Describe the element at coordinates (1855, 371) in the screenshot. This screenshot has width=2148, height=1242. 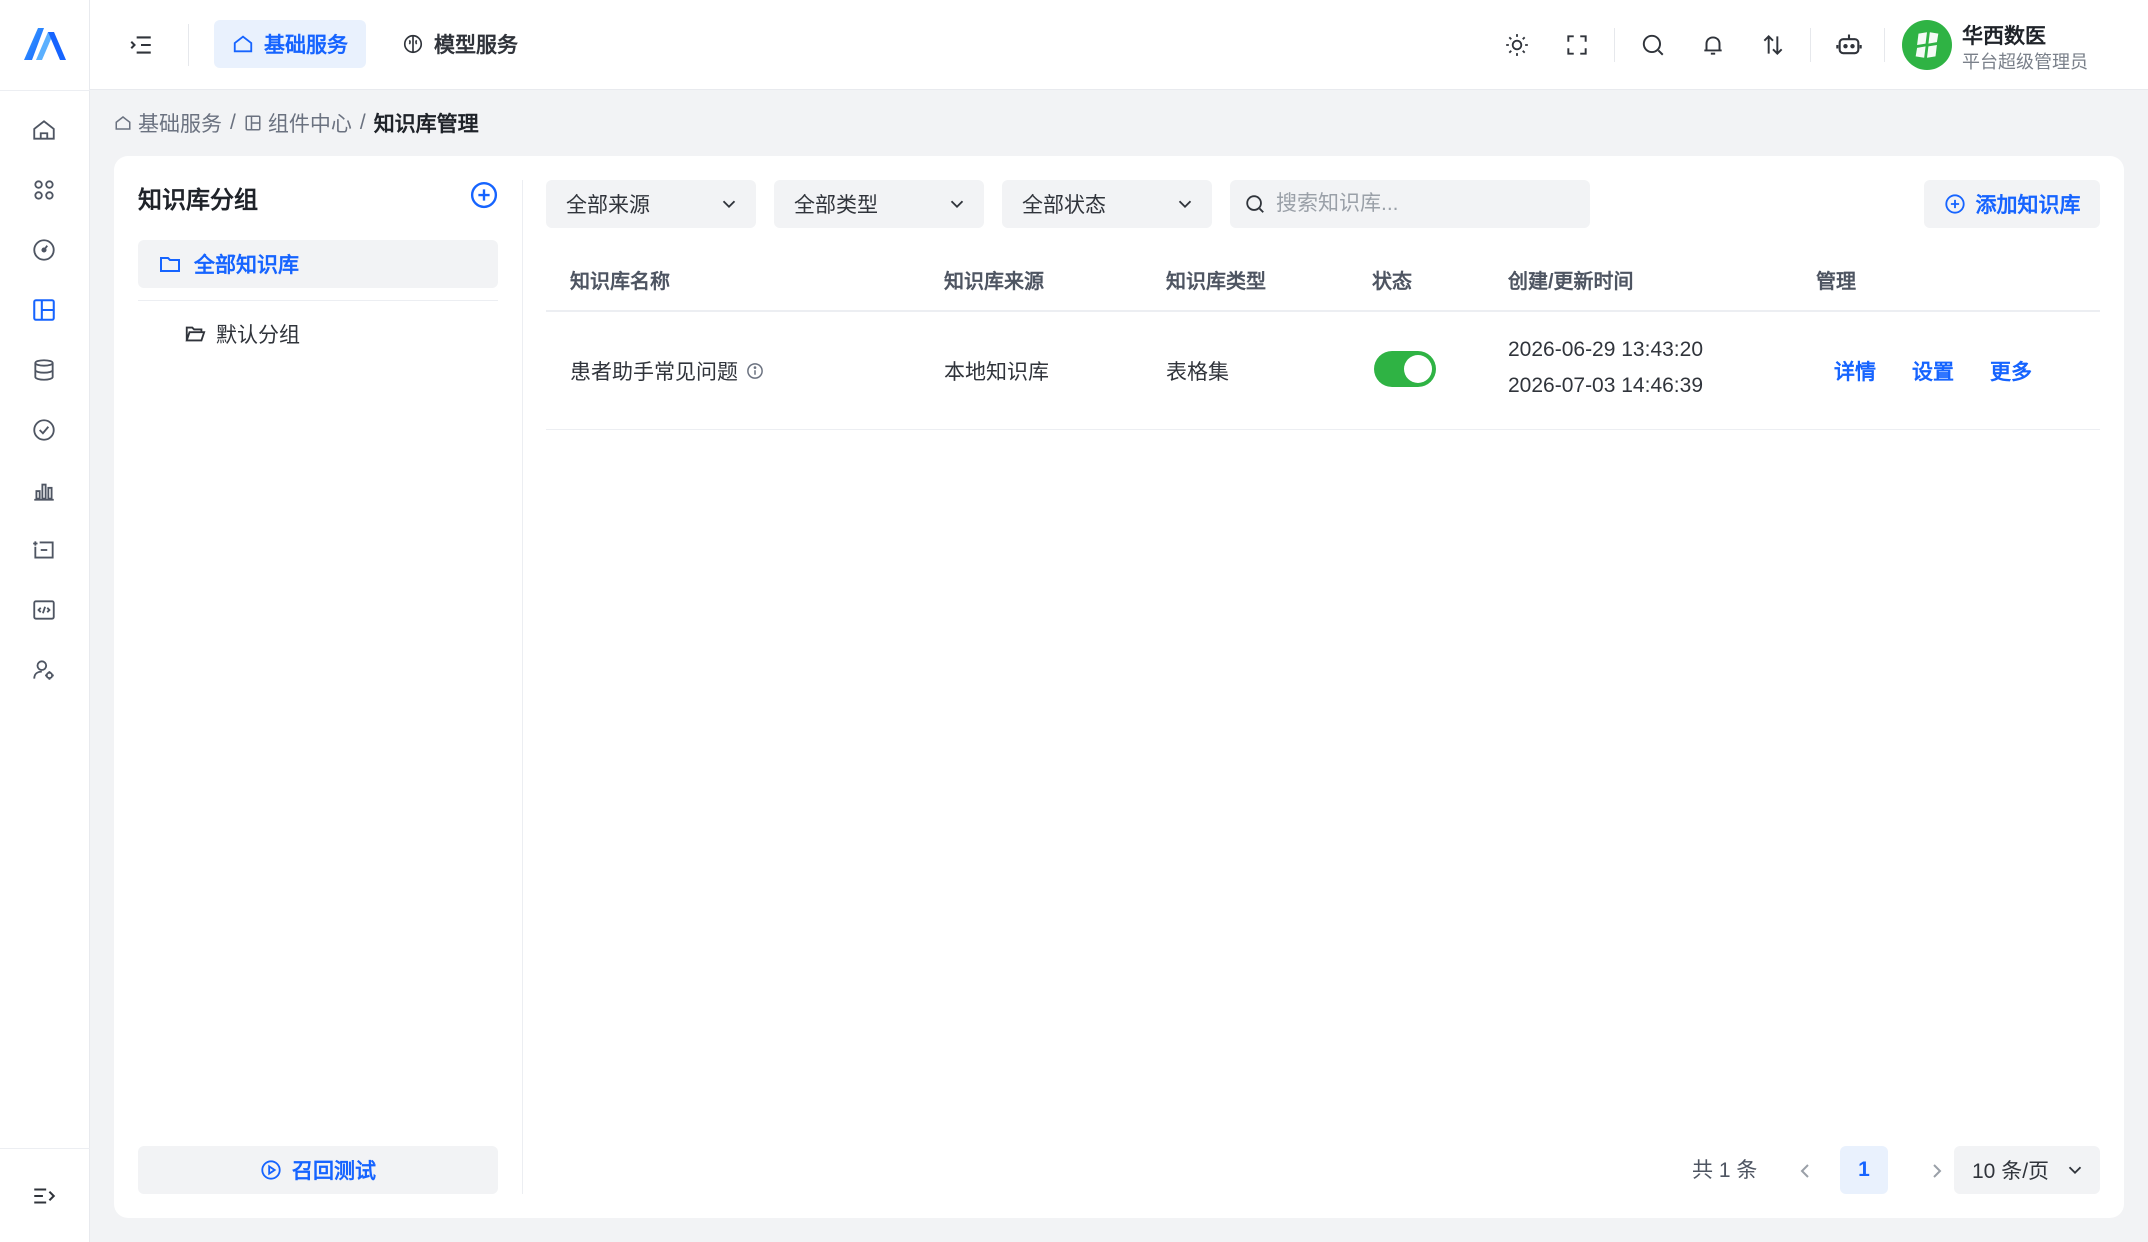
I see `details-link: 详情` at that location.